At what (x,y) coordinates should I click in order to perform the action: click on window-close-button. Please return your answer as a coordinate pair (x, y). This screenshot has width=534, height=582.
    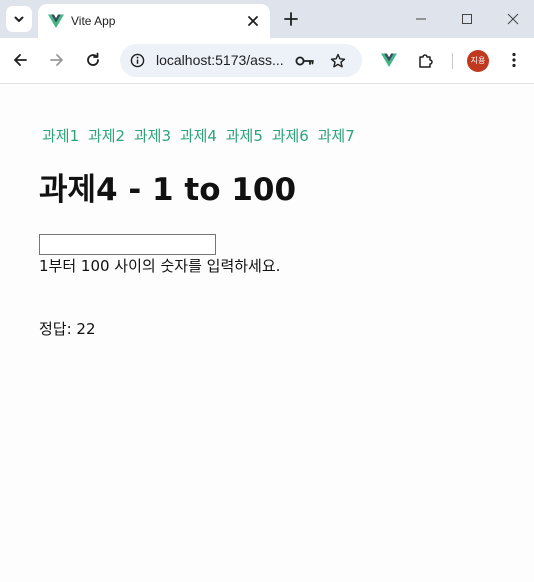
    Looking at the image, I should click on (513, 19).